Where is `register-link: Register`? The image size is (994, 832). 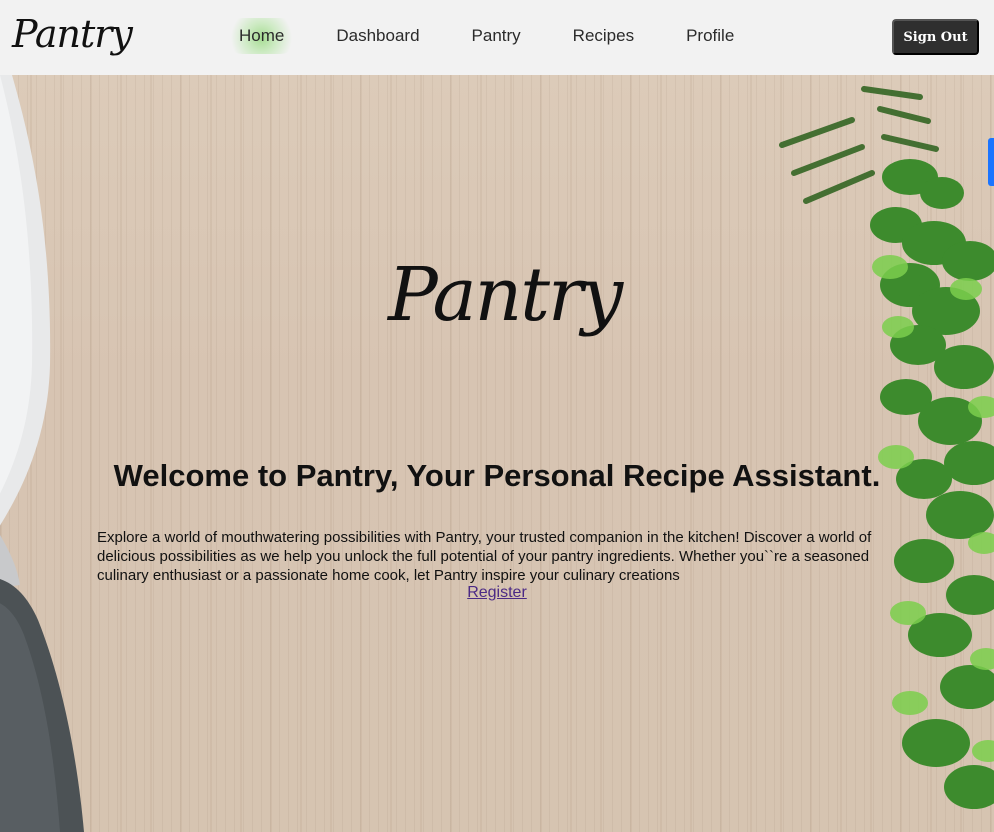 register-link: Register is located at coordinates (497, 593).